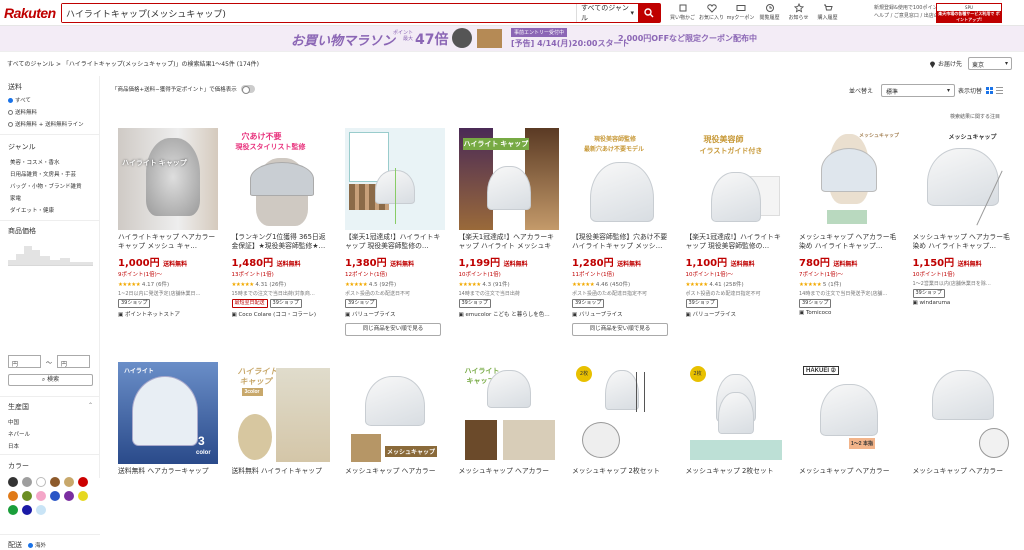  What do you see at coordinates (918, 90) in the screenshot?
I see `sort-select: 標準 ▾` at bounding box center [918, 90].